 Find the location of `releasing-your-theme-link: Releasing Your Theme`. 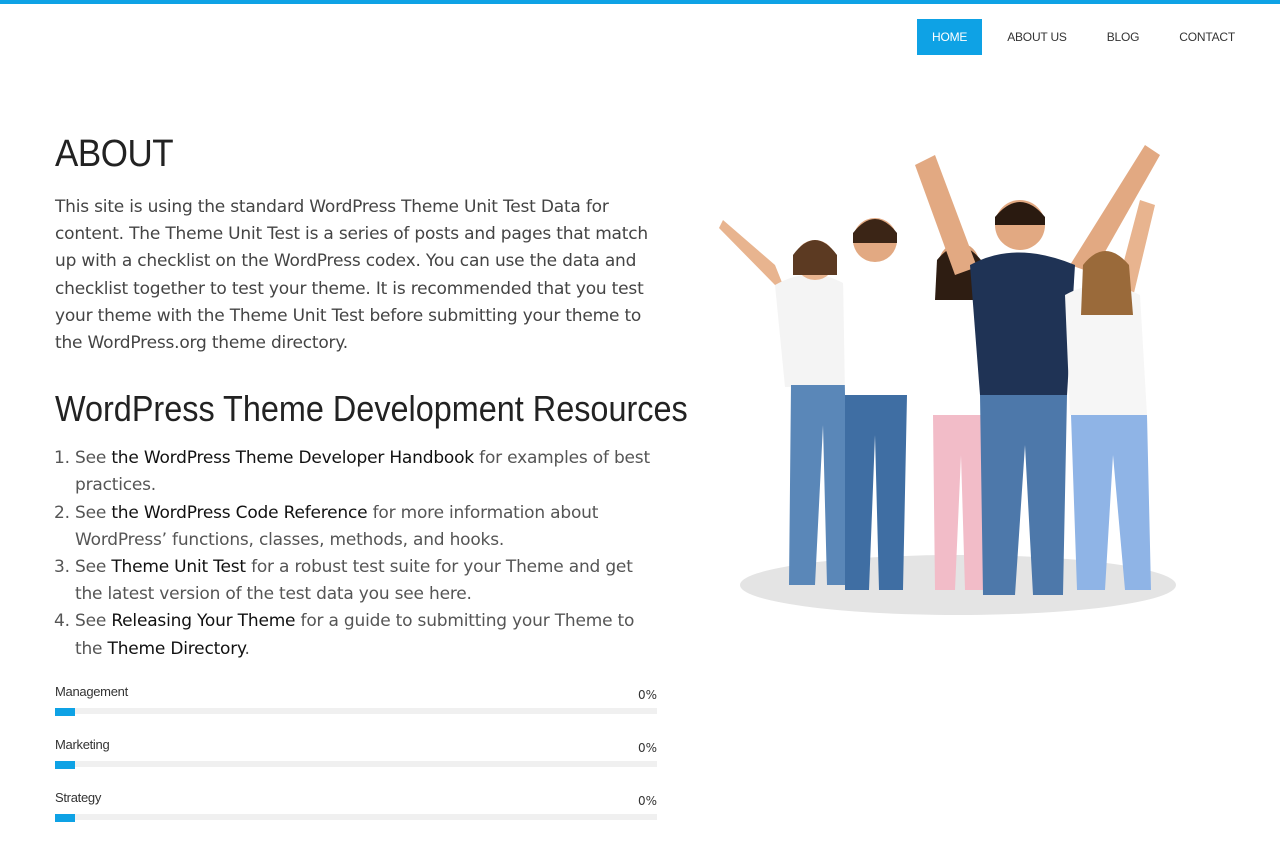

releasing-your-theme-link: Releasing Your Theme is located at coordinates (203, 621).